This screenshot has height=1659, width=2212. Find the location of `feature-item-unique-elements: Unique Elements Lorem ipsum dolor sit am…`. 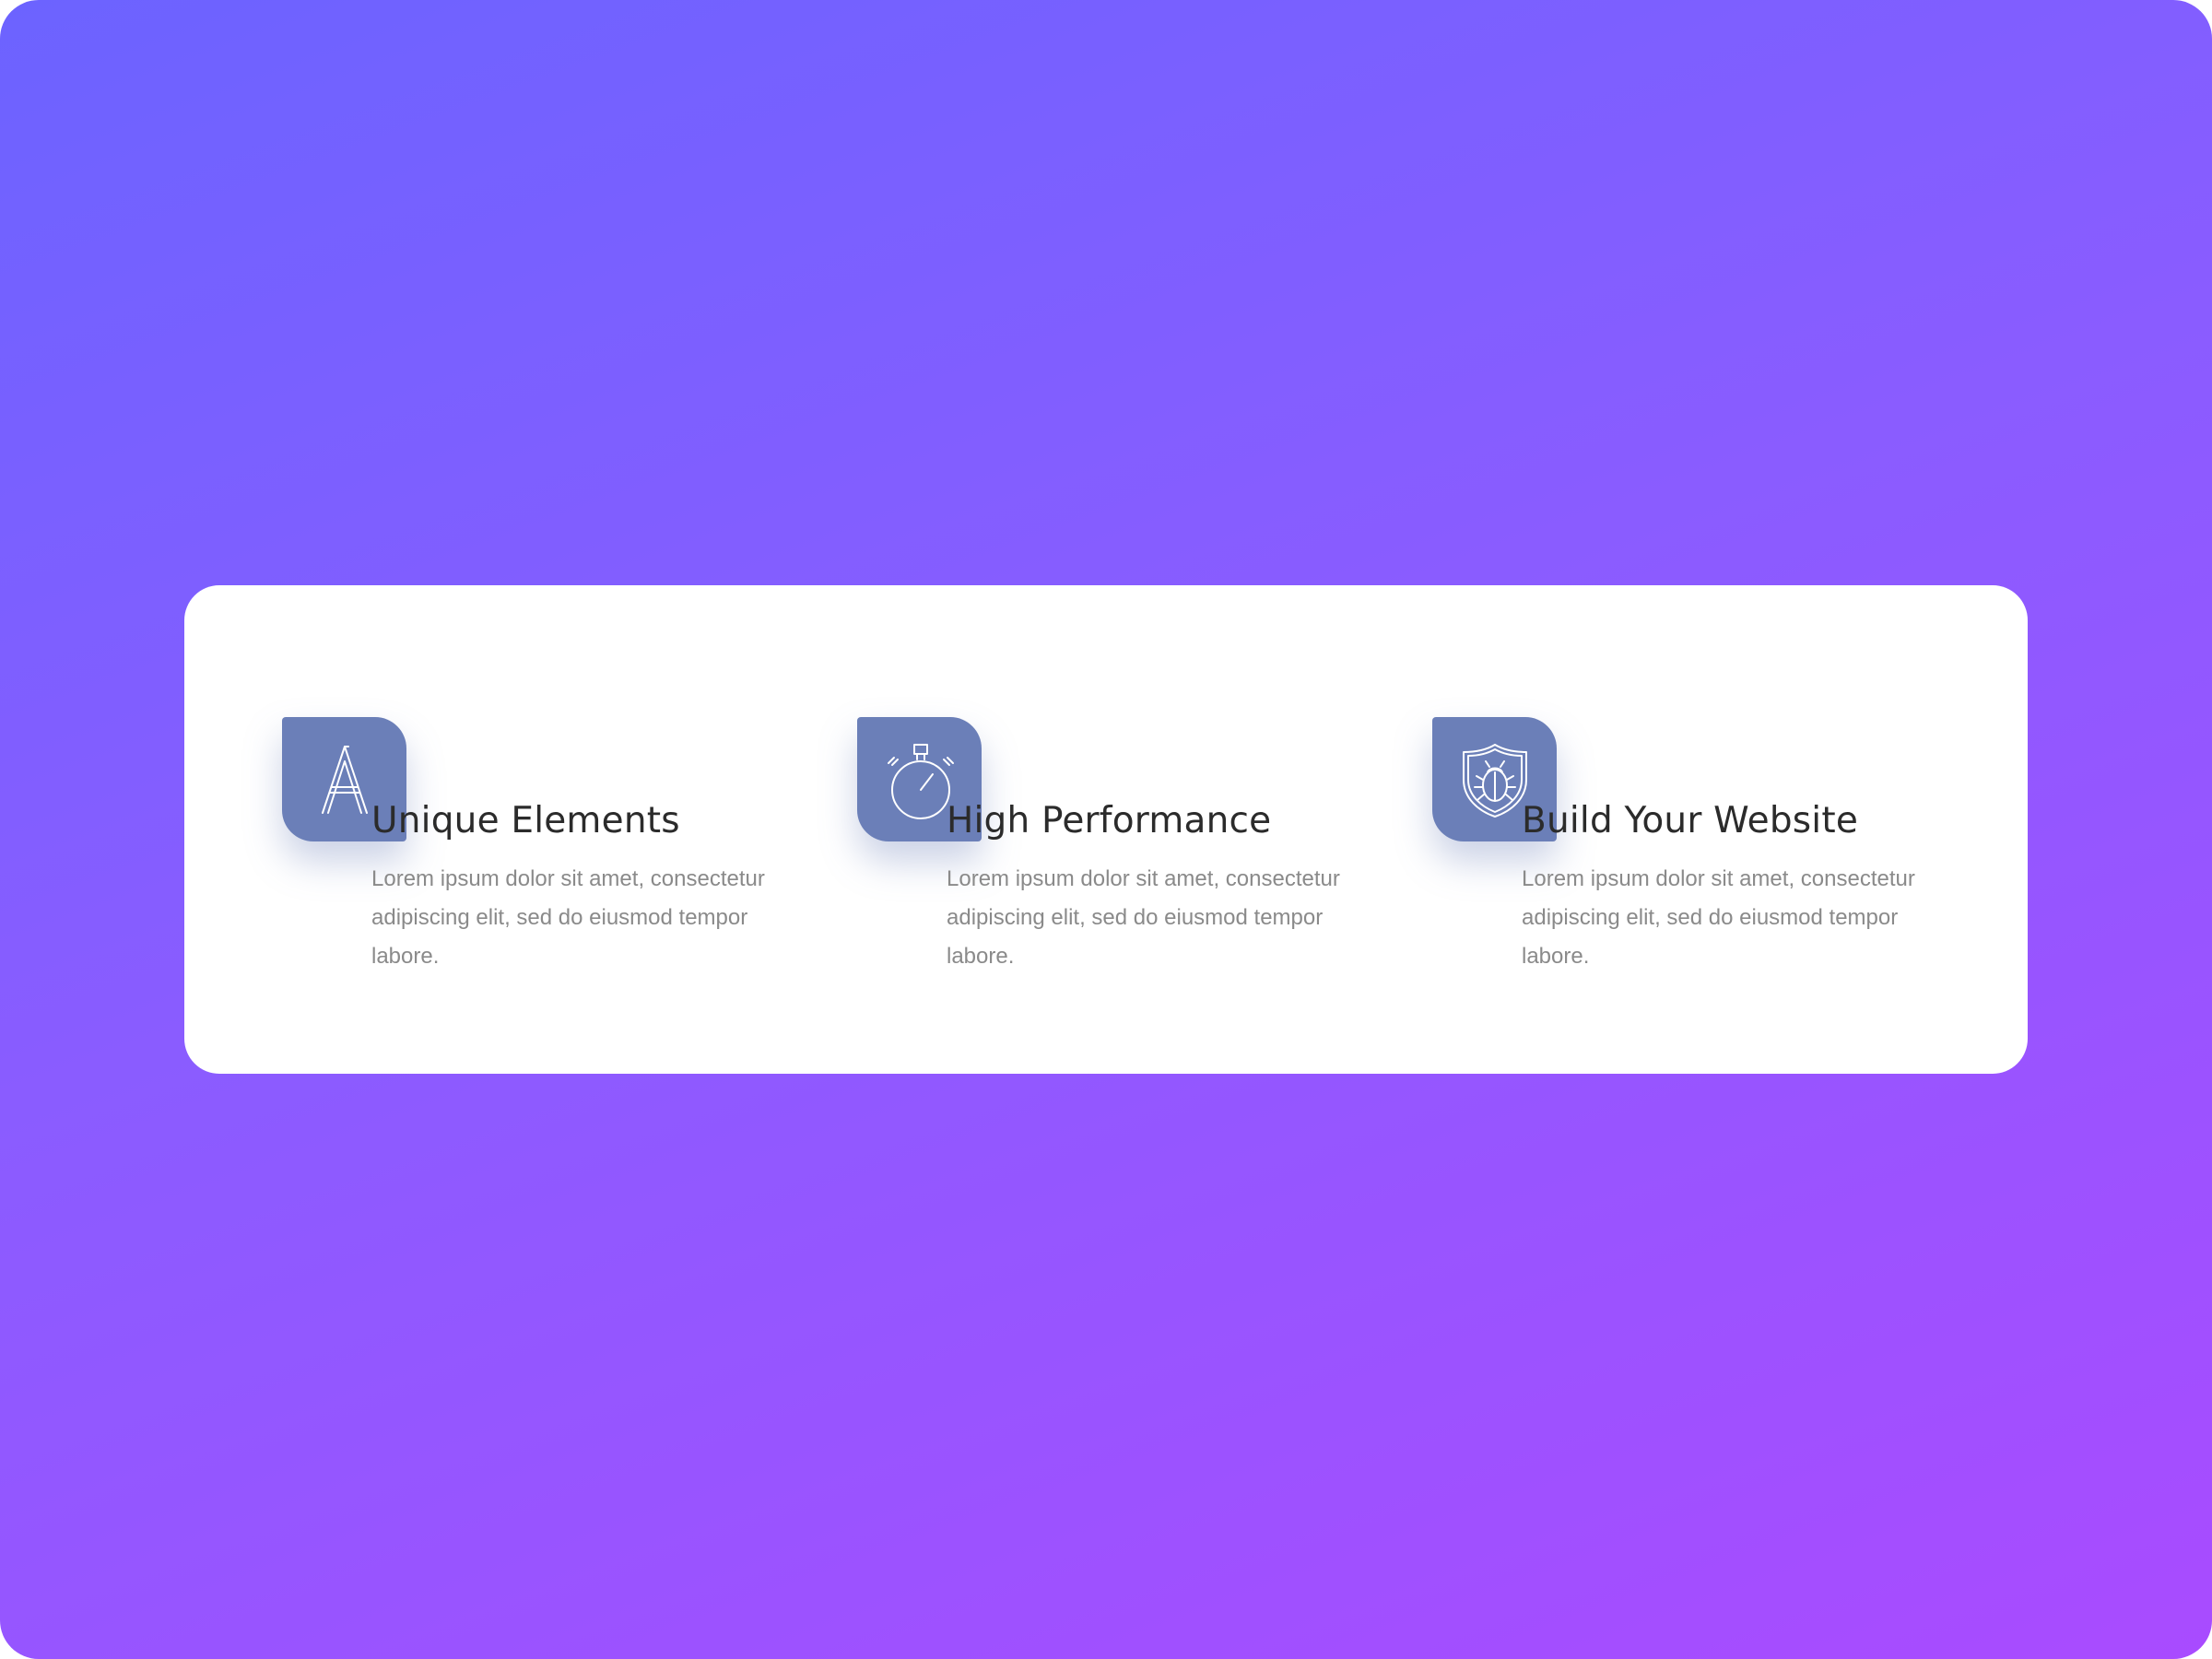

feature-item-unique-elements: Unique Elements Lorem ipsum dolor sit am… is located at coordinates (540, 864).